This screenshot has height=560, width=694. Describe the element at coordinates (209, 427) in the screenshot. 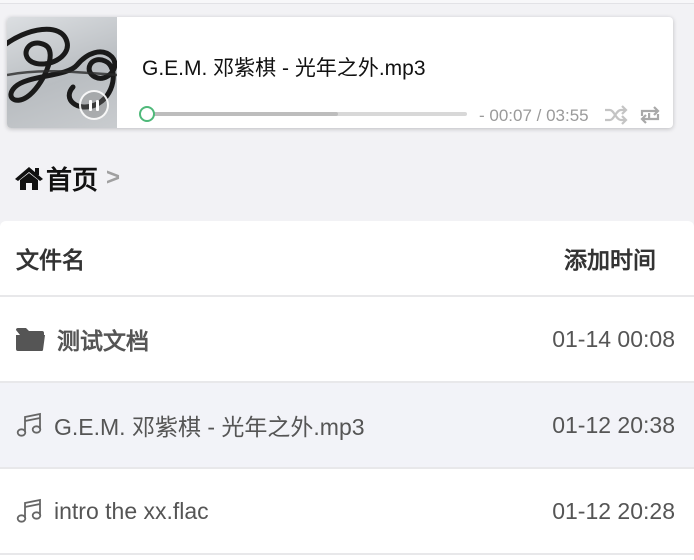

I see `file-name: G.E.M. 邓紫棋 - 光年之外.mp3` at that location.